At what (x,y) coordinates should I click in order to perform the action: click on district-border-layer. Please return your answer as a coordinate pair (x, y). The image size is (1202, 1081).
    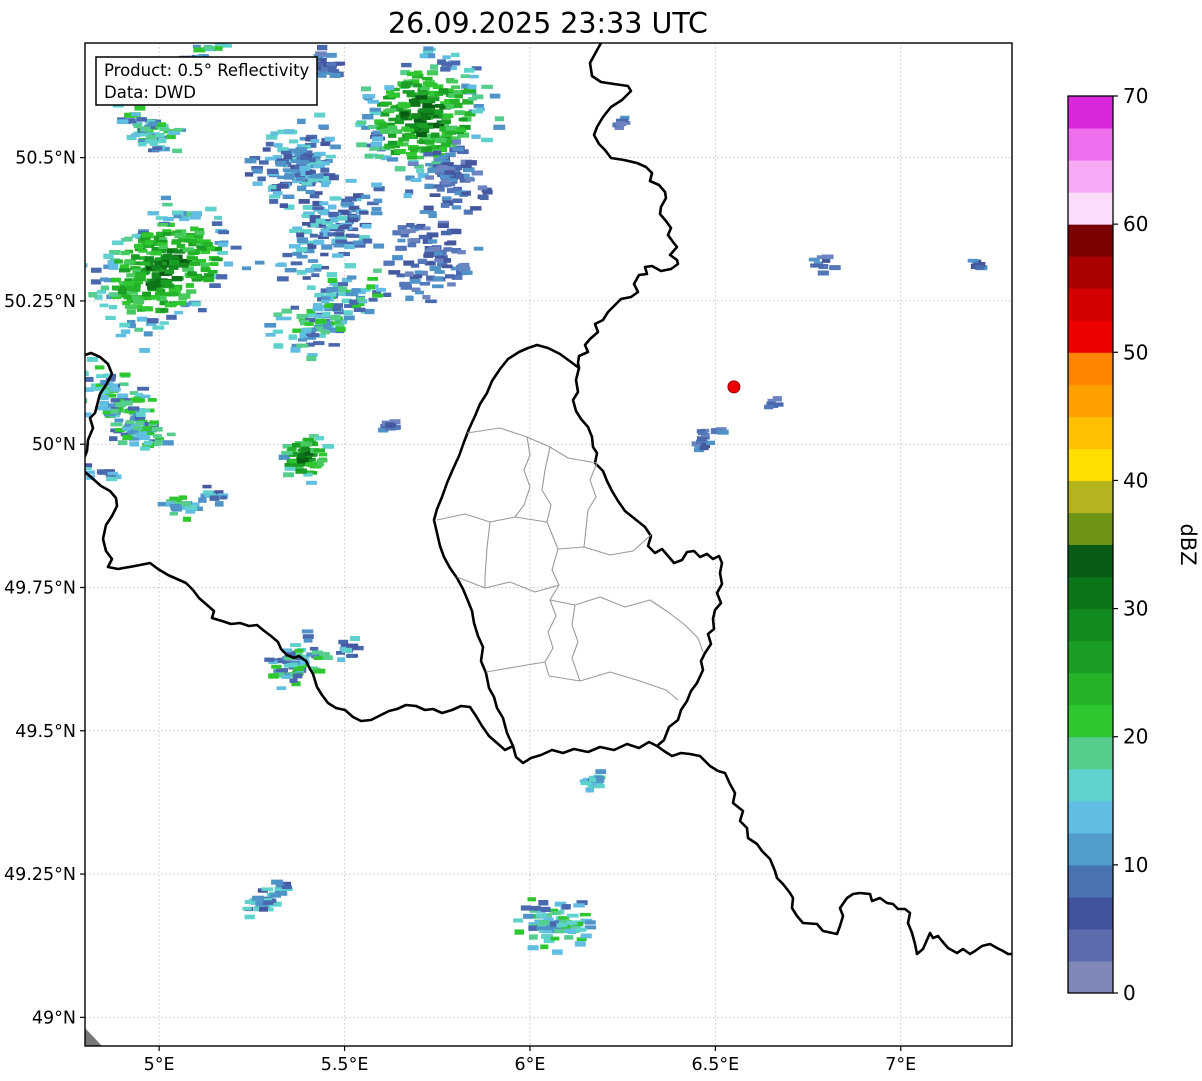
    Looking at the image, I should click on (570, 564).